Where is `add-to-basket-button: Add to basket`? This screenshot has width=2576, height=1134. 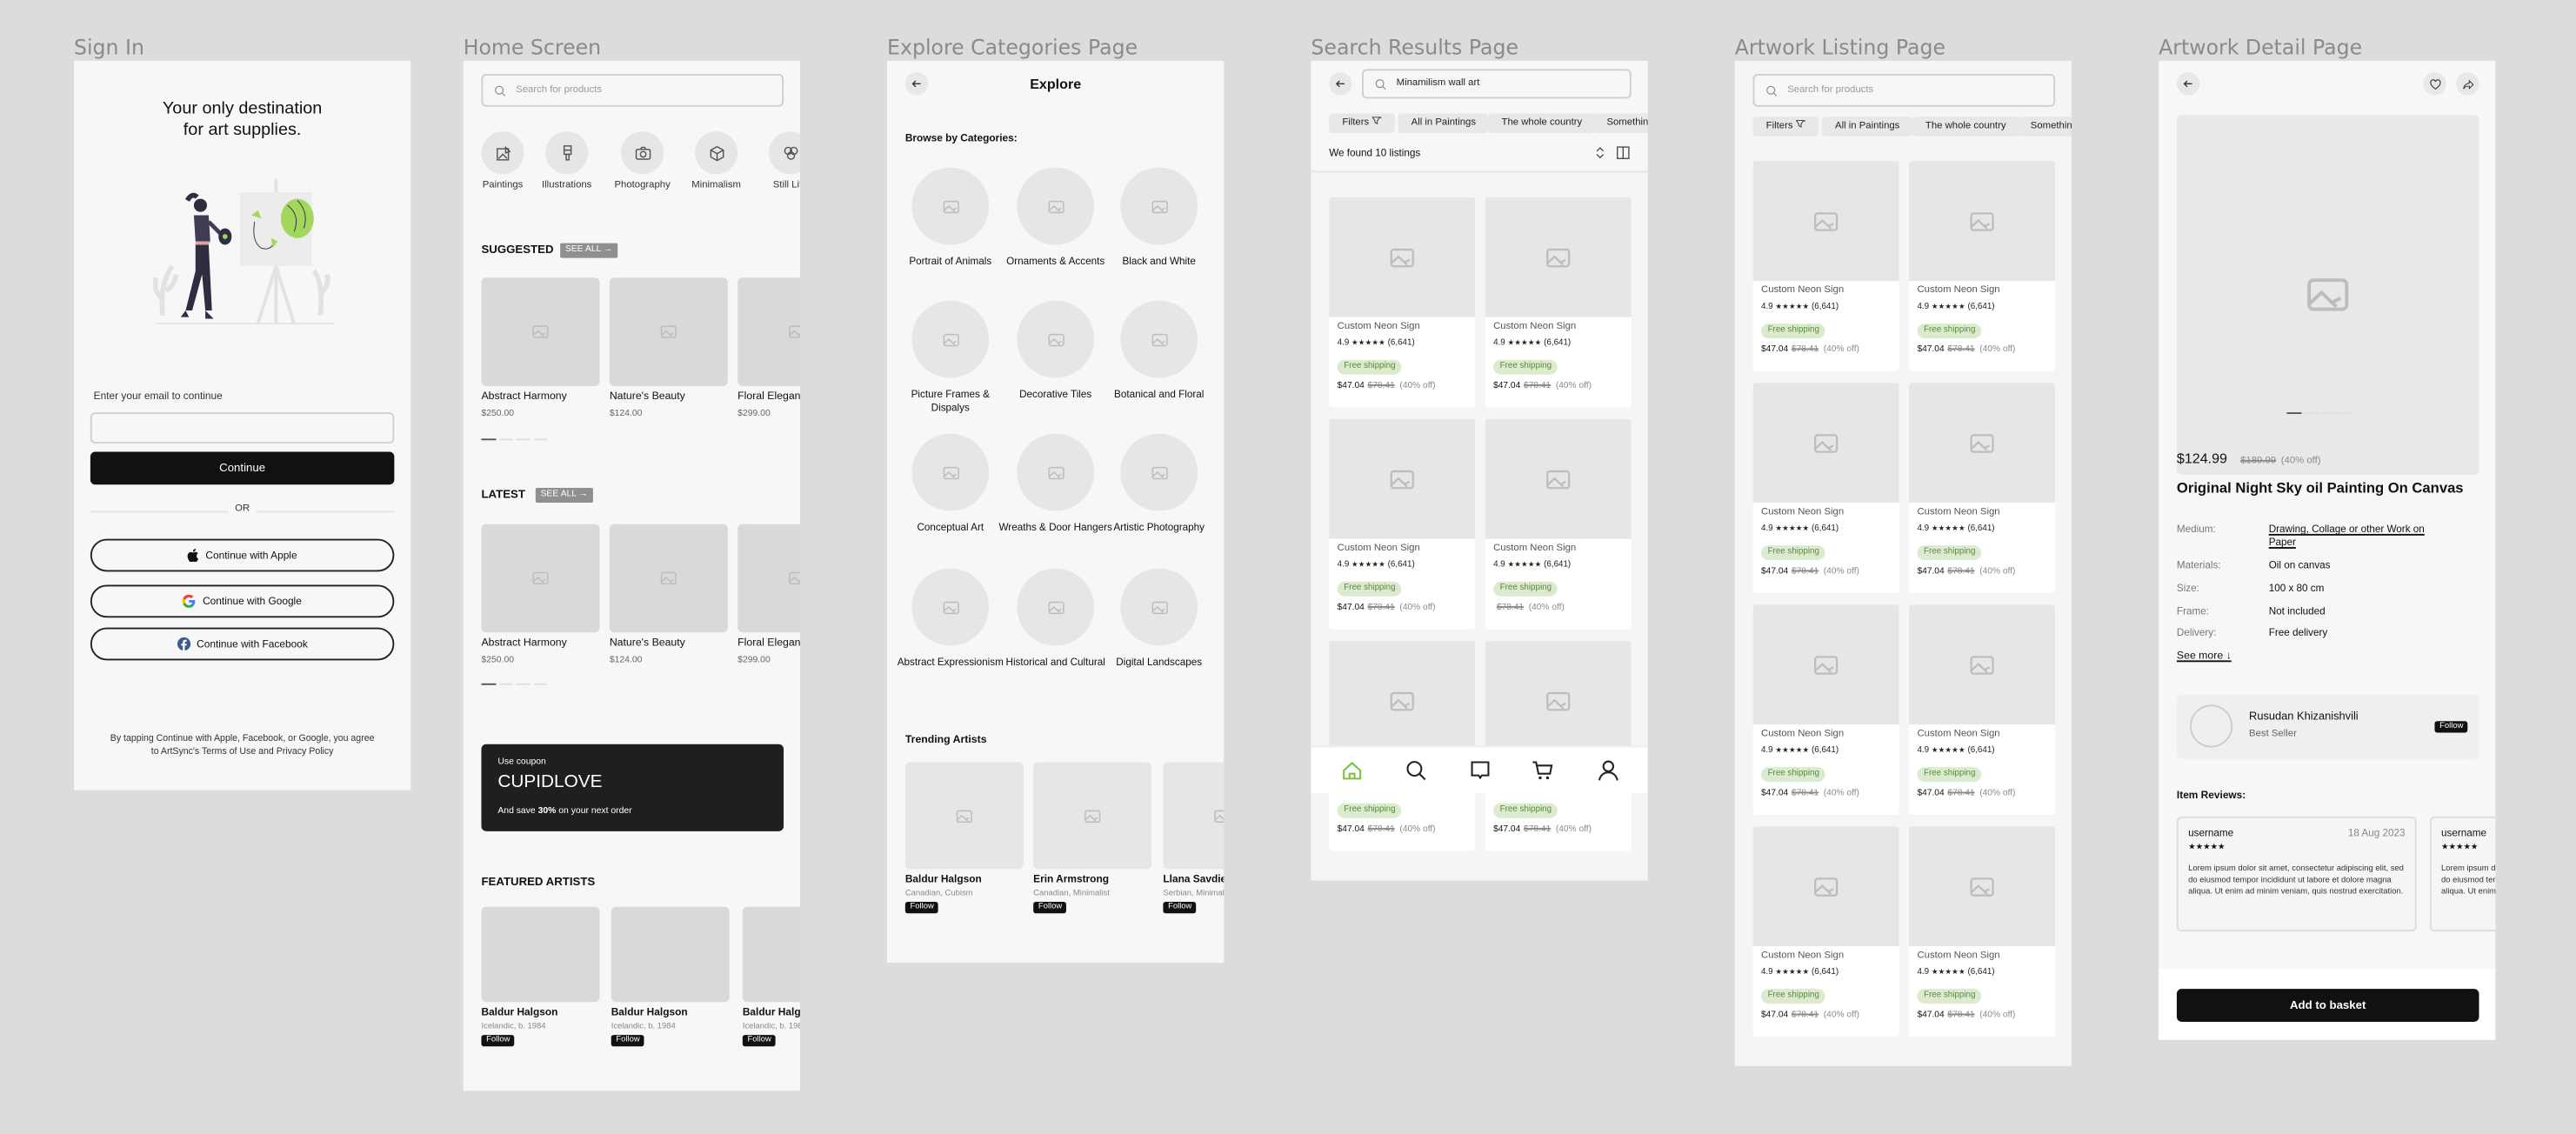 add-to-basket-button: Add to basket is located at coordinates (2327, 1005).